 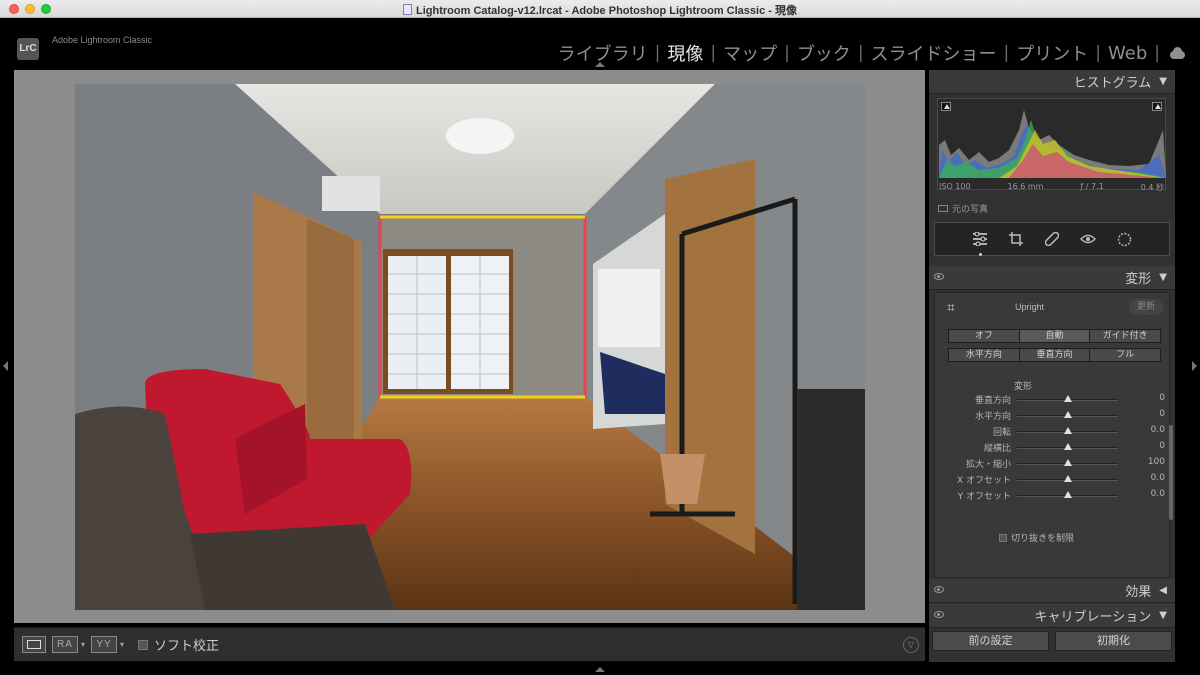 I want to click on effects-title: 効果, so click(x=1138, y=592).